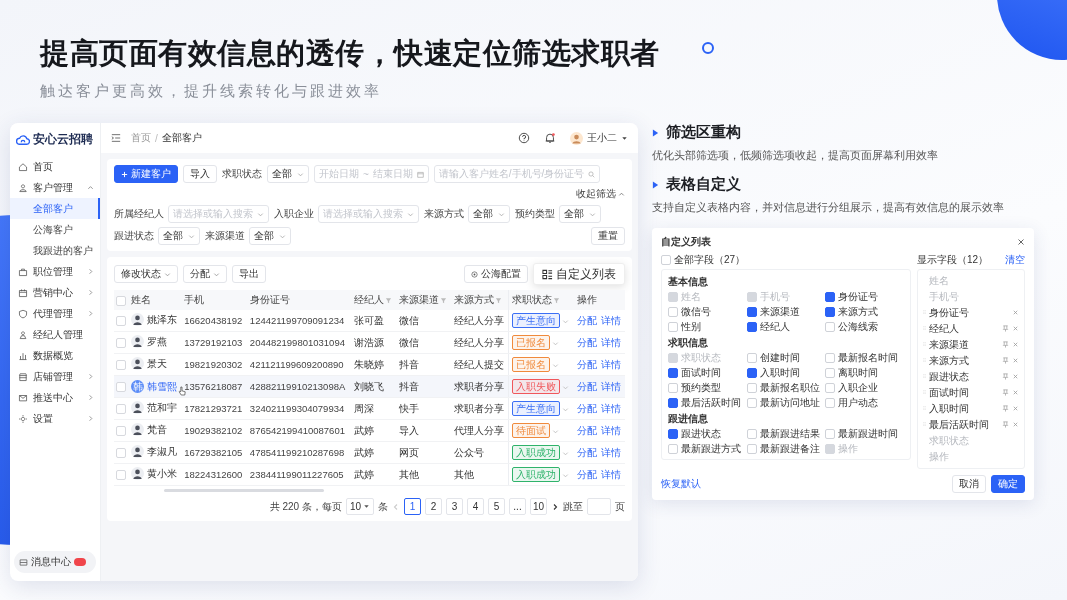 The image size is (1067, 600). I want to click on sidebar-item: 推送中心, so click(55, 397).